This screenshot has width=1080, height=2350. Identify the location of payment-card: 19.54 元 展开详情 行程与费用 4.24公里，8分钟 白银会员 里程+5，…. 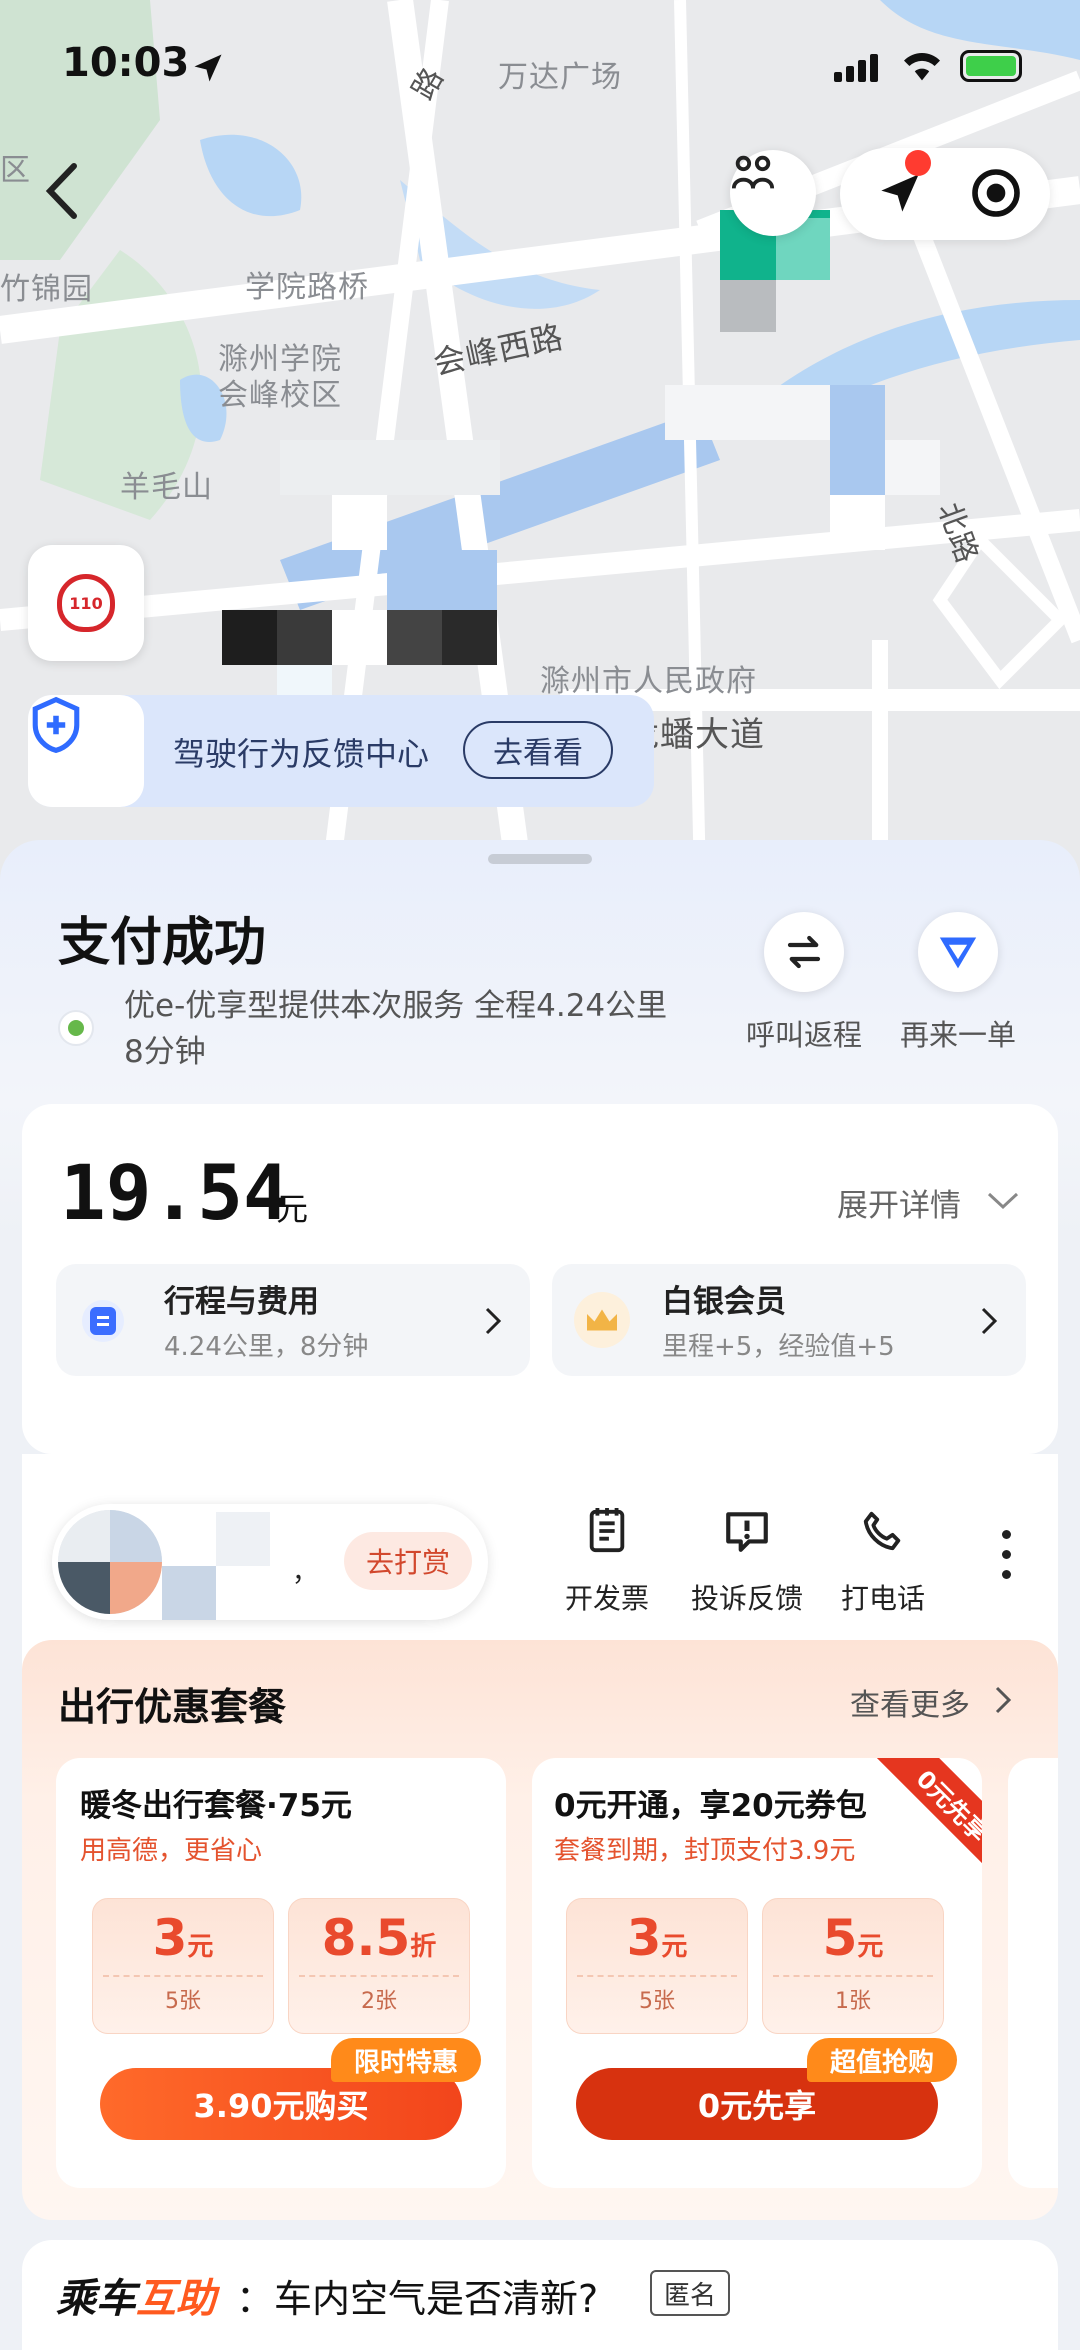
(540, 1279).